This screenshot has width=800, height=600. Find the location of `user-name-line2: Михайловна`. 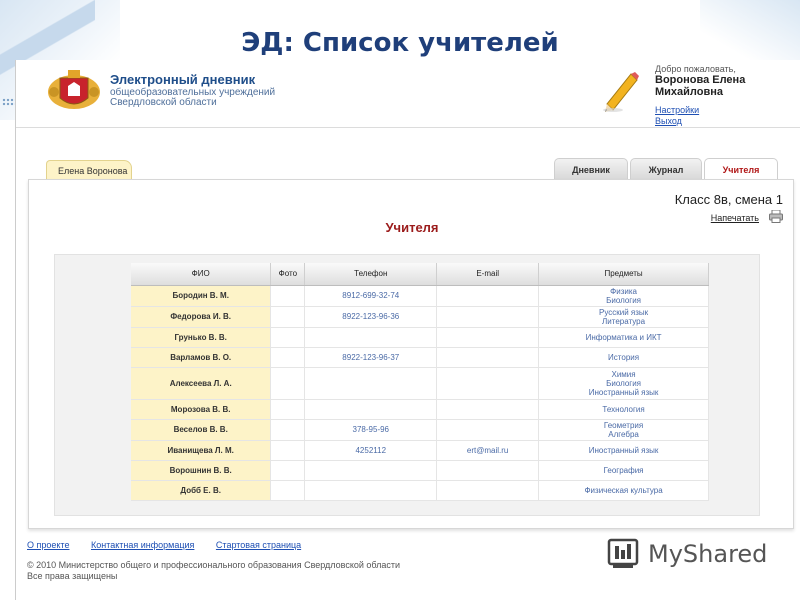

user-name-line2: Михайловна is located at coordinates (689, 92).